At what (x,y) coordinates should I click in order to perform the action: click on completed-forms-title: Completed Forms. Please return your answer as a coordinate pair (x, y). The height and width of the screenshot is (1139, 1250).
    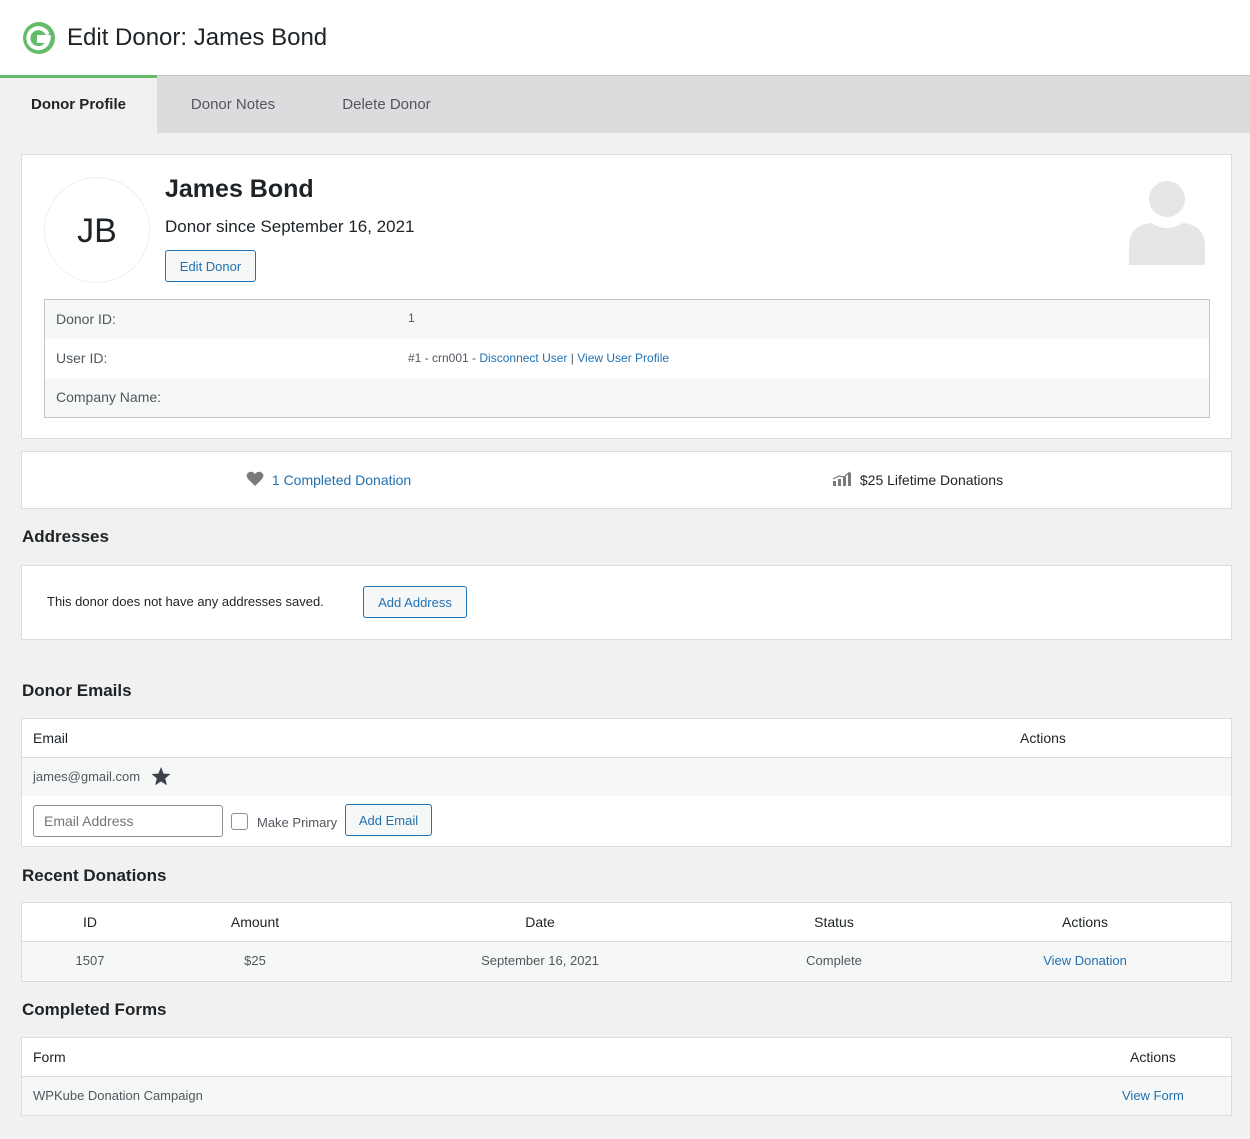
    Looking at the image, I should click on (94, 1009).